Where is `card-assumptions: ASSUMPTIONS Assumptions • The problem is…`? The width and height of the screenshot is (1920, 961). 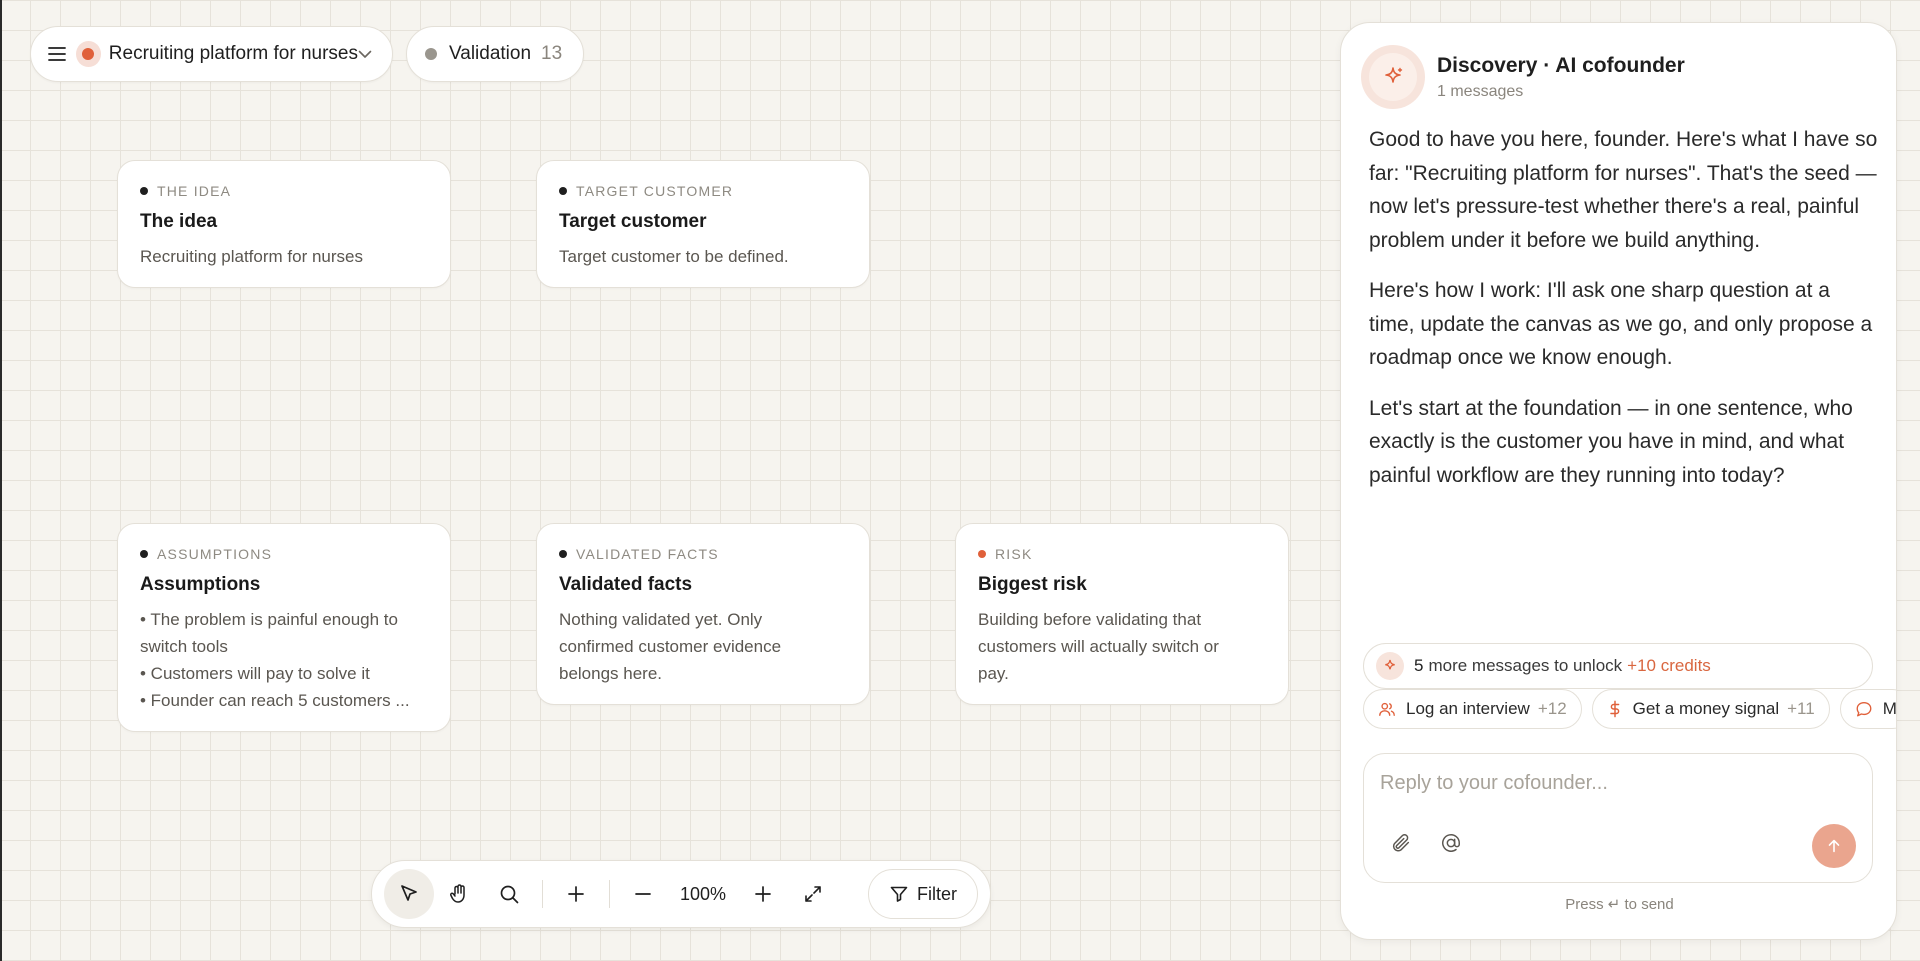 card-assumptions: ASSUMPTIONS Assumptions • The problem is… is located at coordinates (284, 627).